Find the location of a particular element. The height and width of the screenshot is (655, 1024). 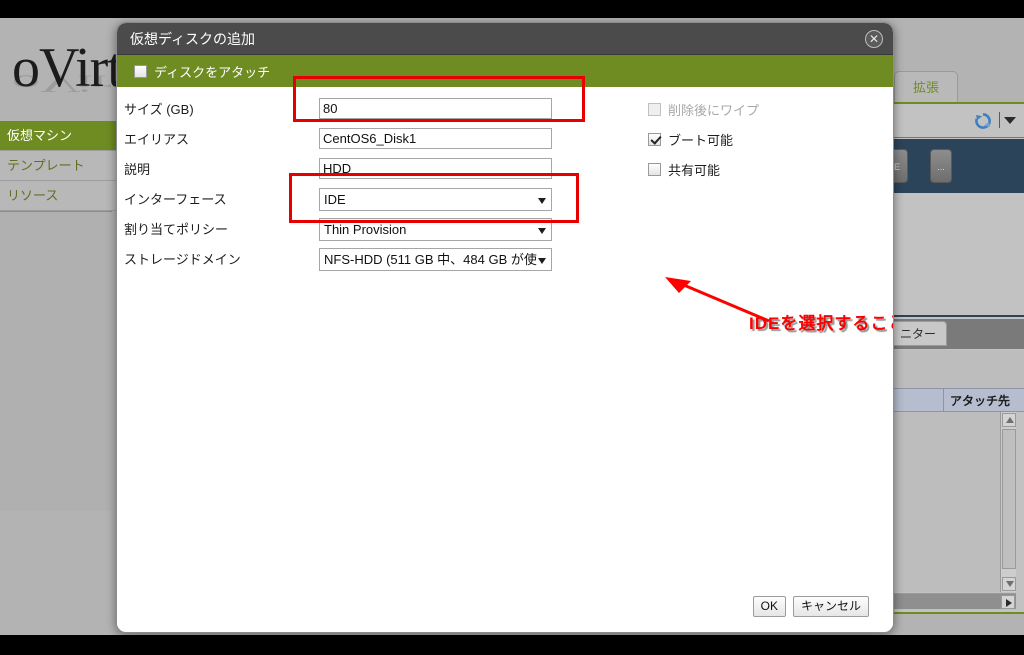

label-size: サイズ (GB) is located at coordinates (159, 109).